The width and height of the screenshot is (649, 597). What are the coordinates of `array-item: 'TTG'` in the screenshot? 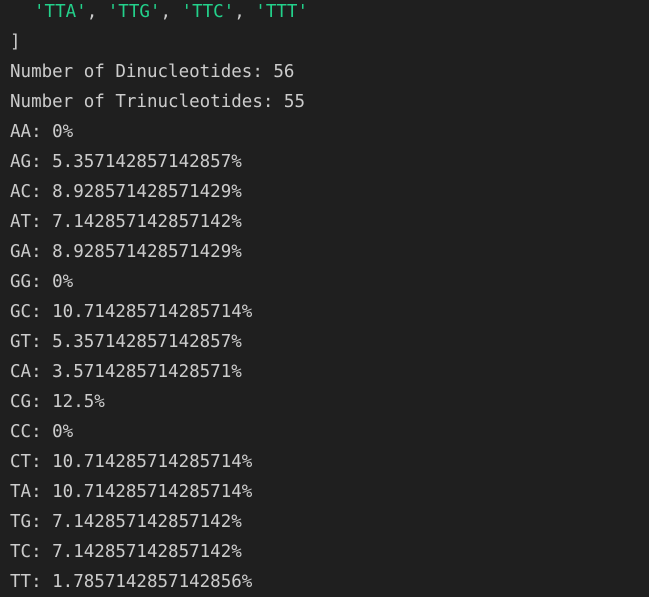 It's located at (134, 12).